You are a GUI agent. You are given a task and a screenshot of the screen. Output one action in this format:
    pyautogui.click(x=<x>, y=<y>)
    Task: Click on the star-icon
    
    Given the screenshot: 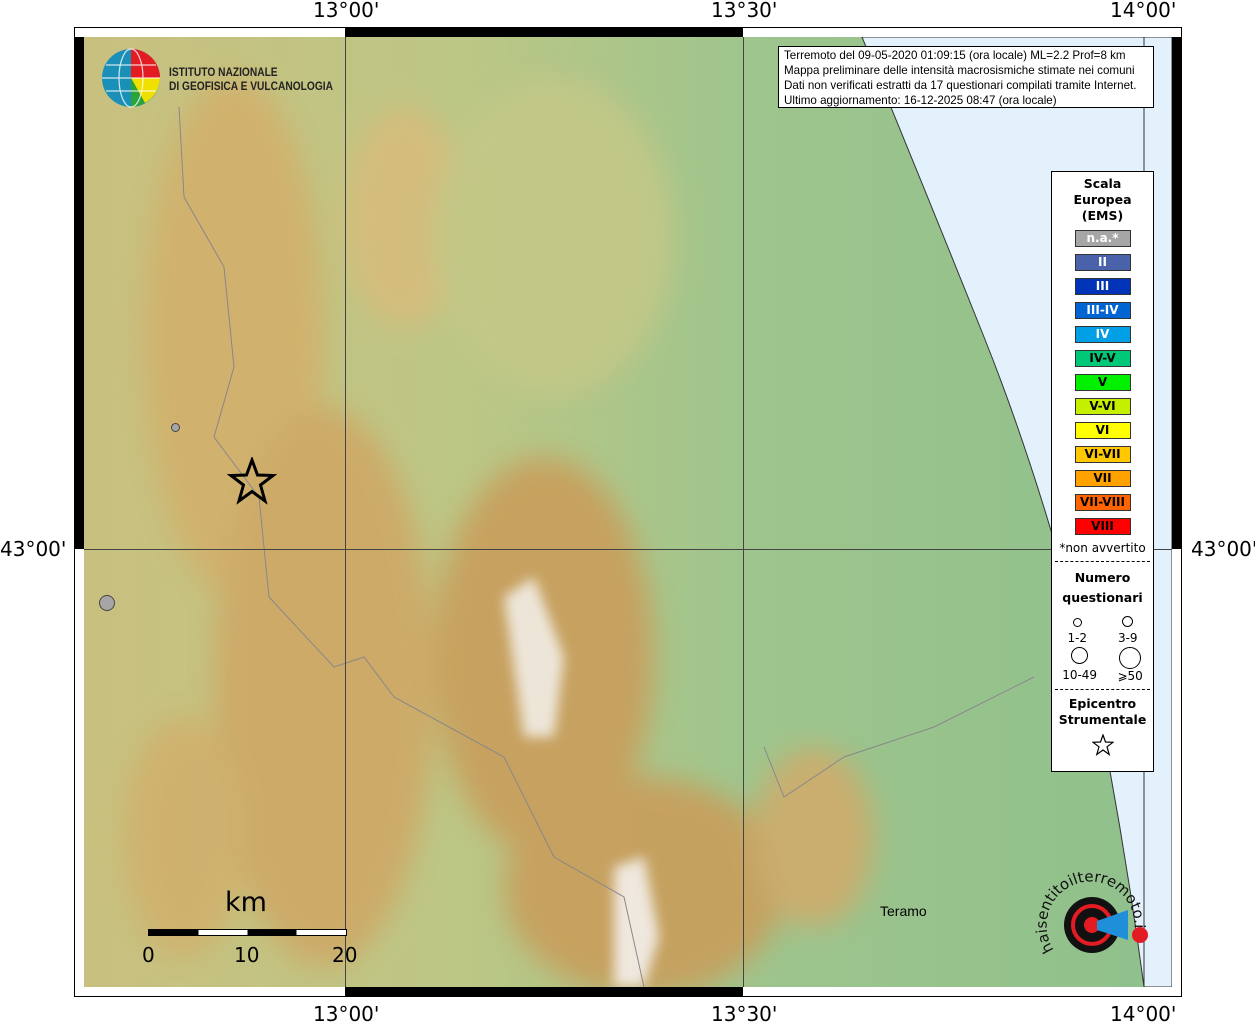 What is the action you would take?
    pyautogui.click(x=1102, y=745)
    